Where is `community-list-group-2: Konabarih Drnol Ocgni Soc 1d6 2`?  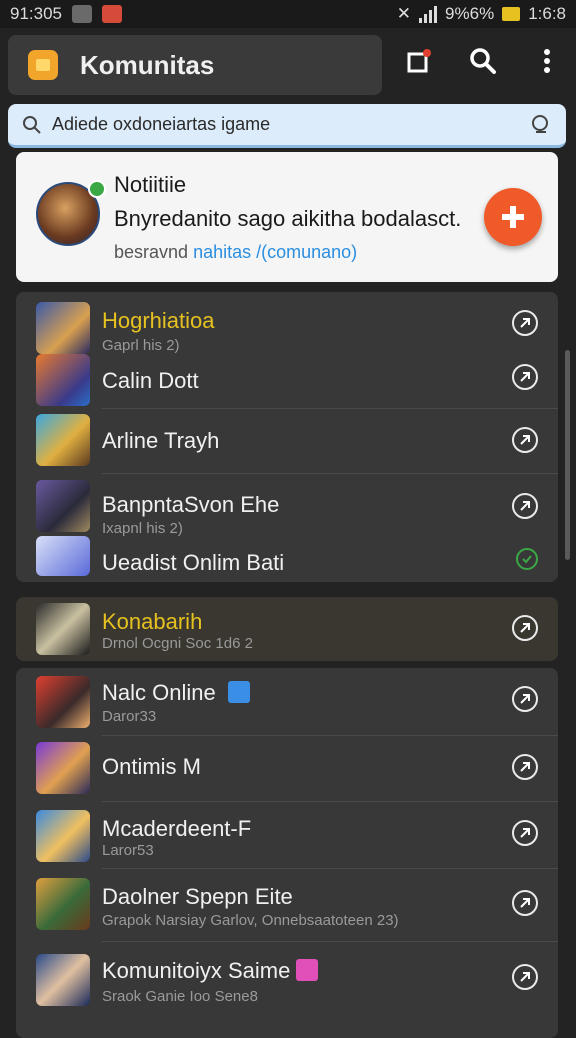 community-list-group-2: Konabarih Drnol Ocgni Soc 1d6 2 is located at coordinates (287, 629).